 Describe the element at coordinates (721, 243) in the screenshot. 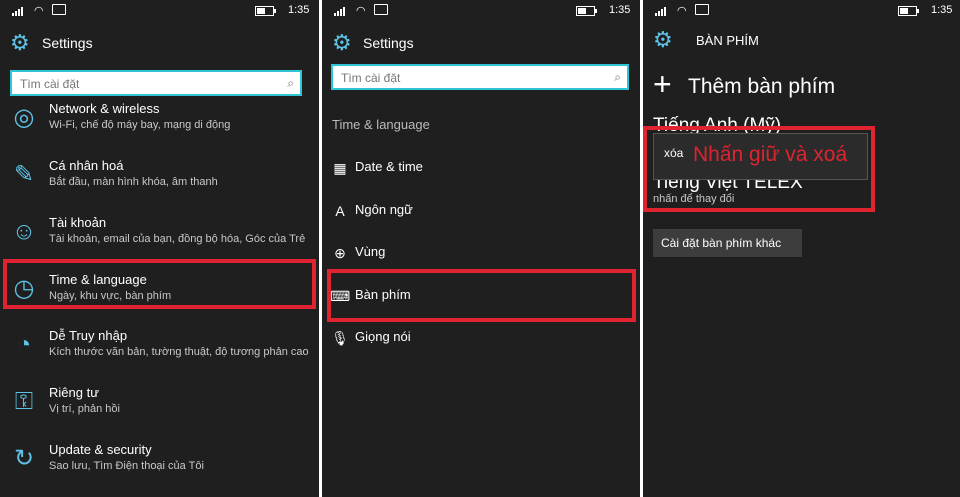

I see `button-label: Cài đặt bàn phím khác` at that location.